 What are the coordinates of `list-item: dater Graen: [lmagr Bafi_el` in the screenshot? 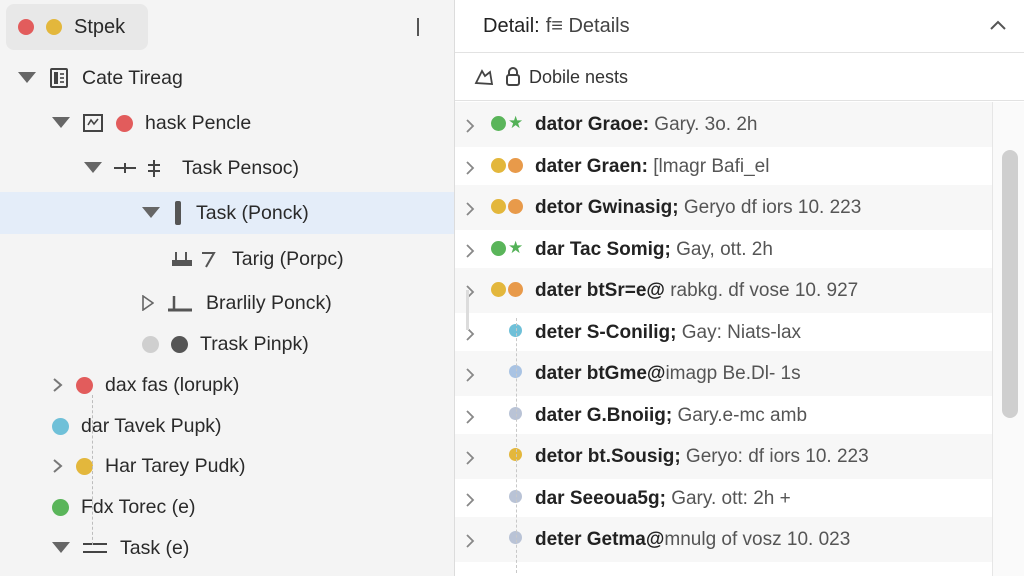 It's located at (724, 166).